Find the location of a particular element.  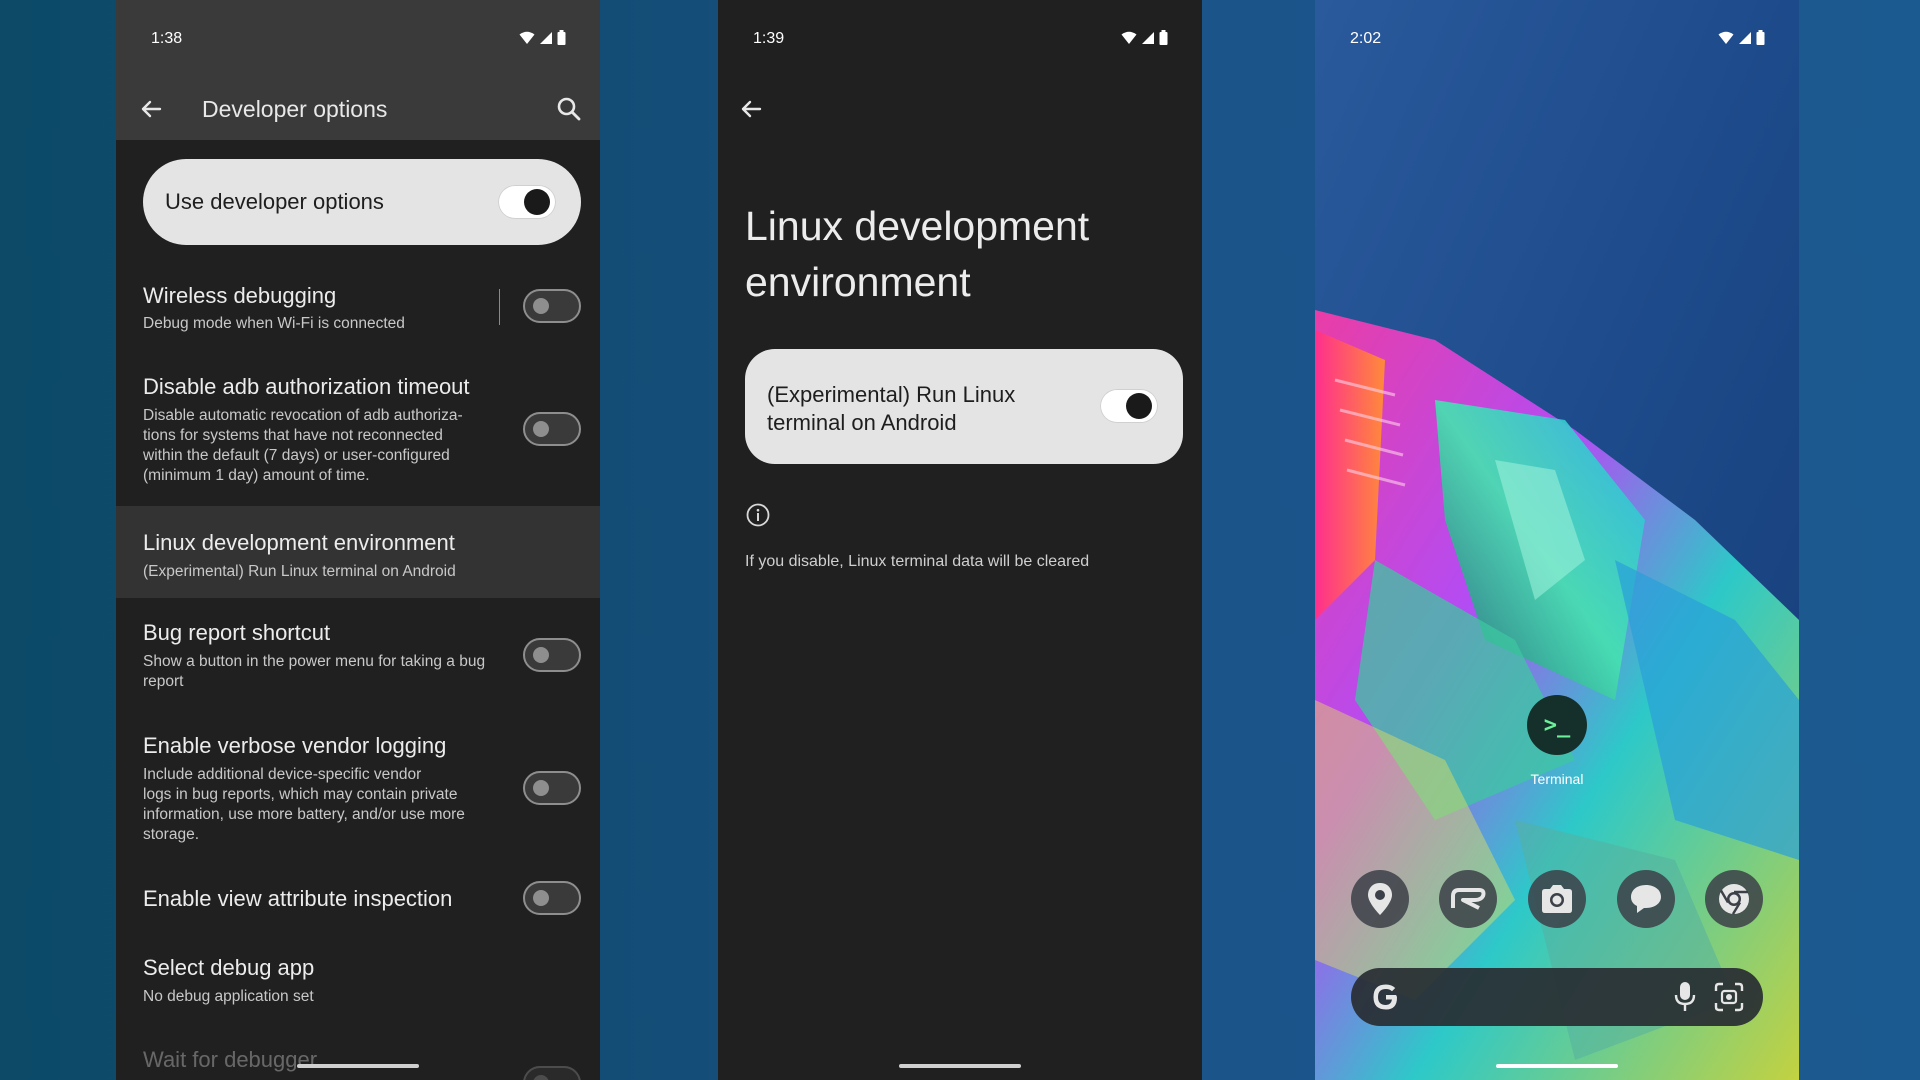

wait-for-debugger-switch is located at coordinates (552, 1073).